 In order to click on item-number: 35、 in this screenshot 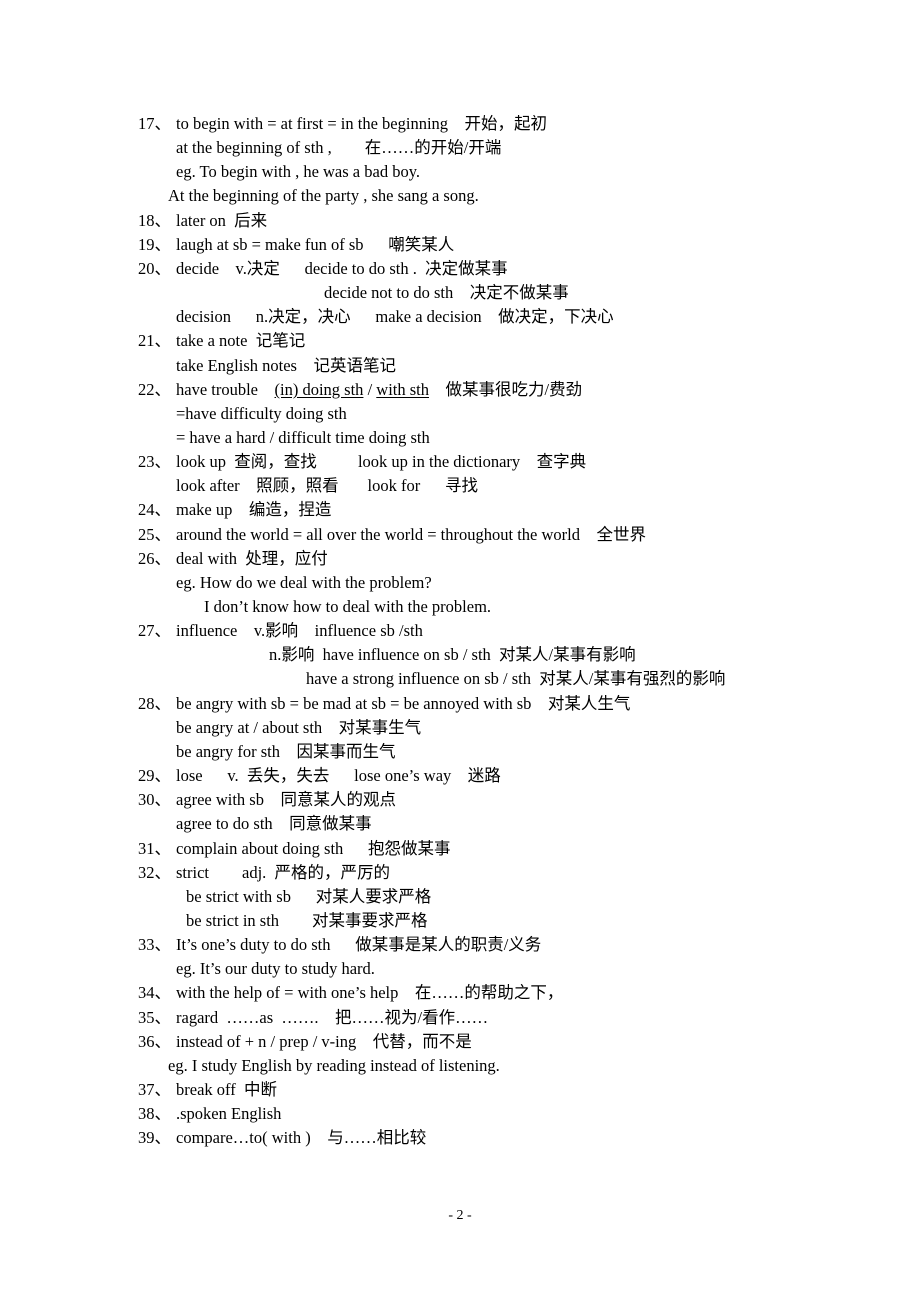, I will do `click(154, 1017)`.